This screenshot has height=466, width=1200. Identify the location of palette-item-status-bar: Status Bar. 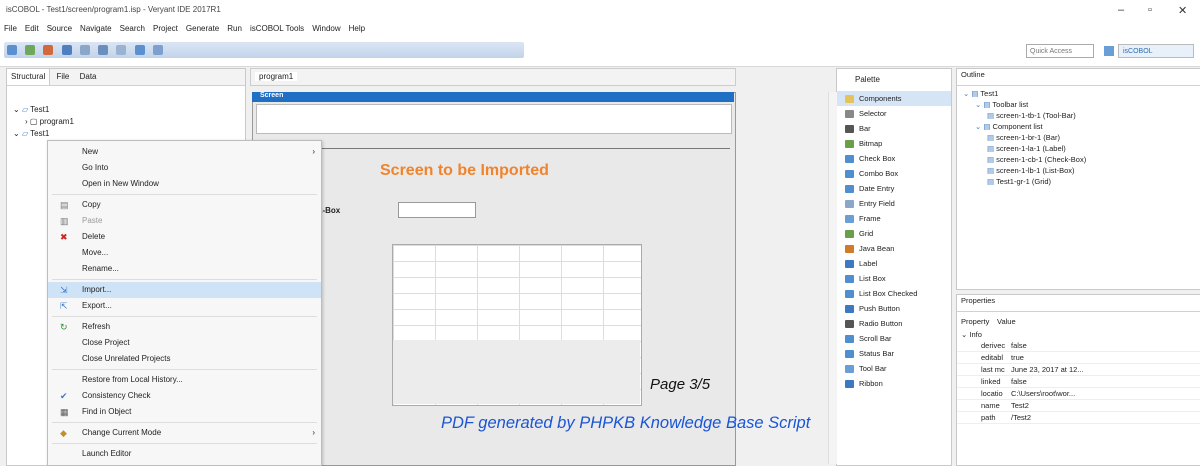
(894, 353).